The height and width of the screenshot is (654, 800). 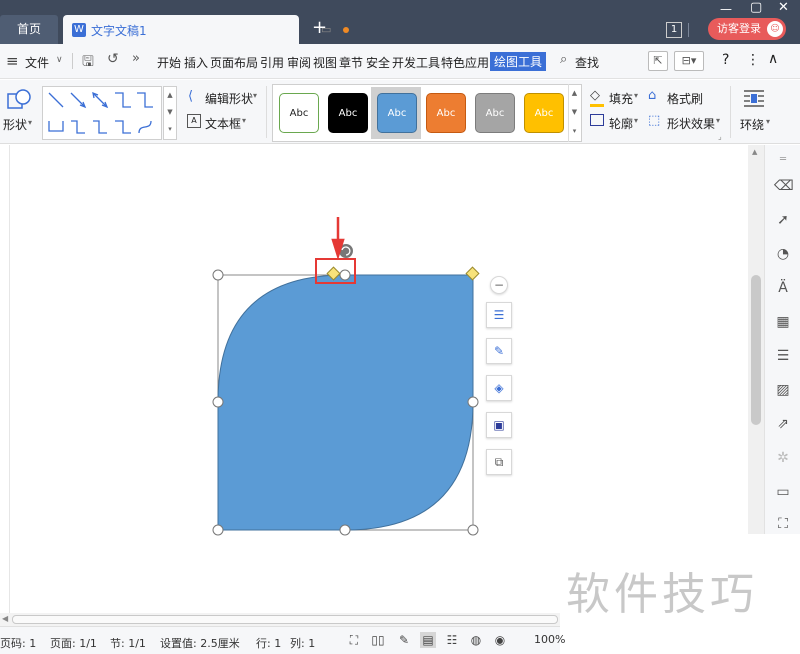 I want to click on undo-icon: ↺, so click(x=113, y=59).